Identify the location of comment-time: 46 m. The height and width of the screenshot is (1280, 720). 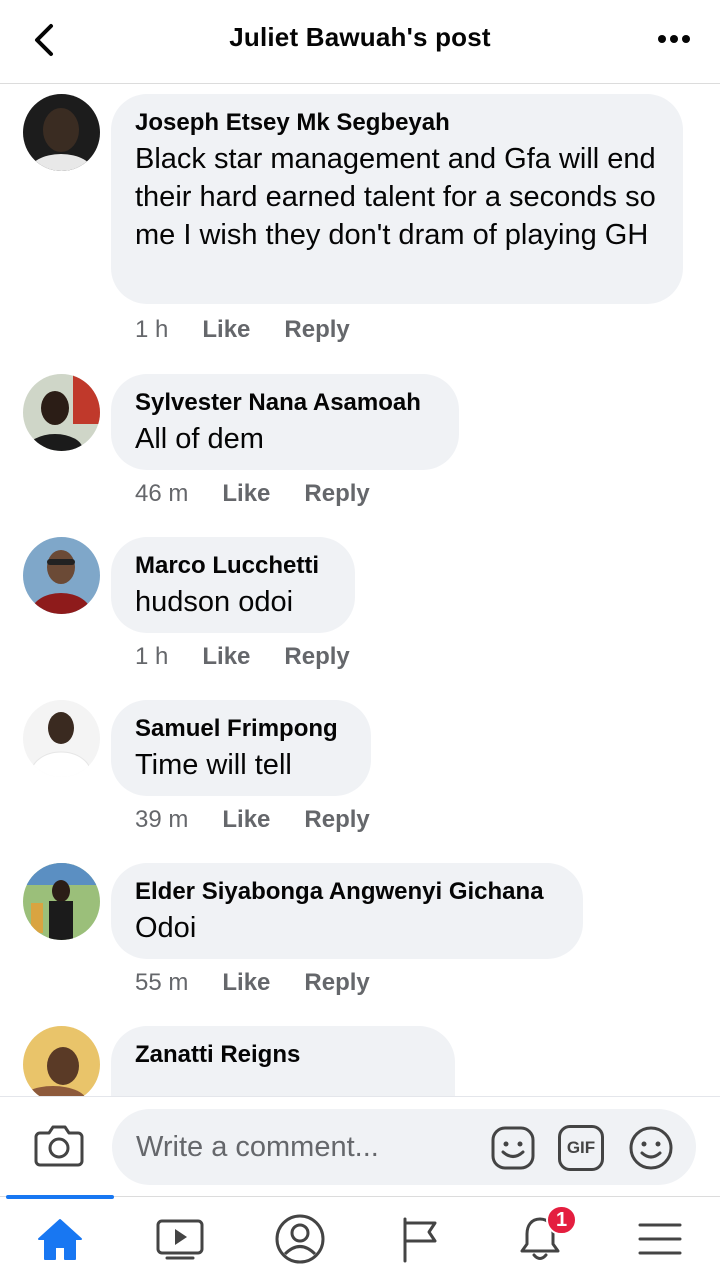
(162, 493).